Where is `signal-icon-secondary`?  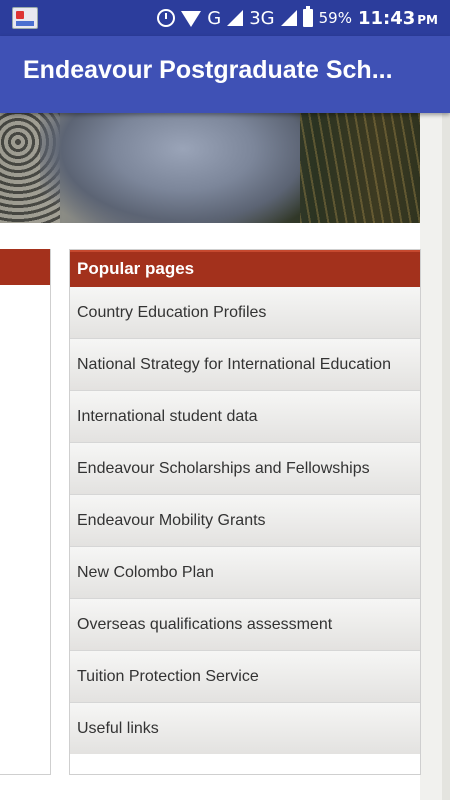 signal-icon-secondary is located at coordinates (288, 18).